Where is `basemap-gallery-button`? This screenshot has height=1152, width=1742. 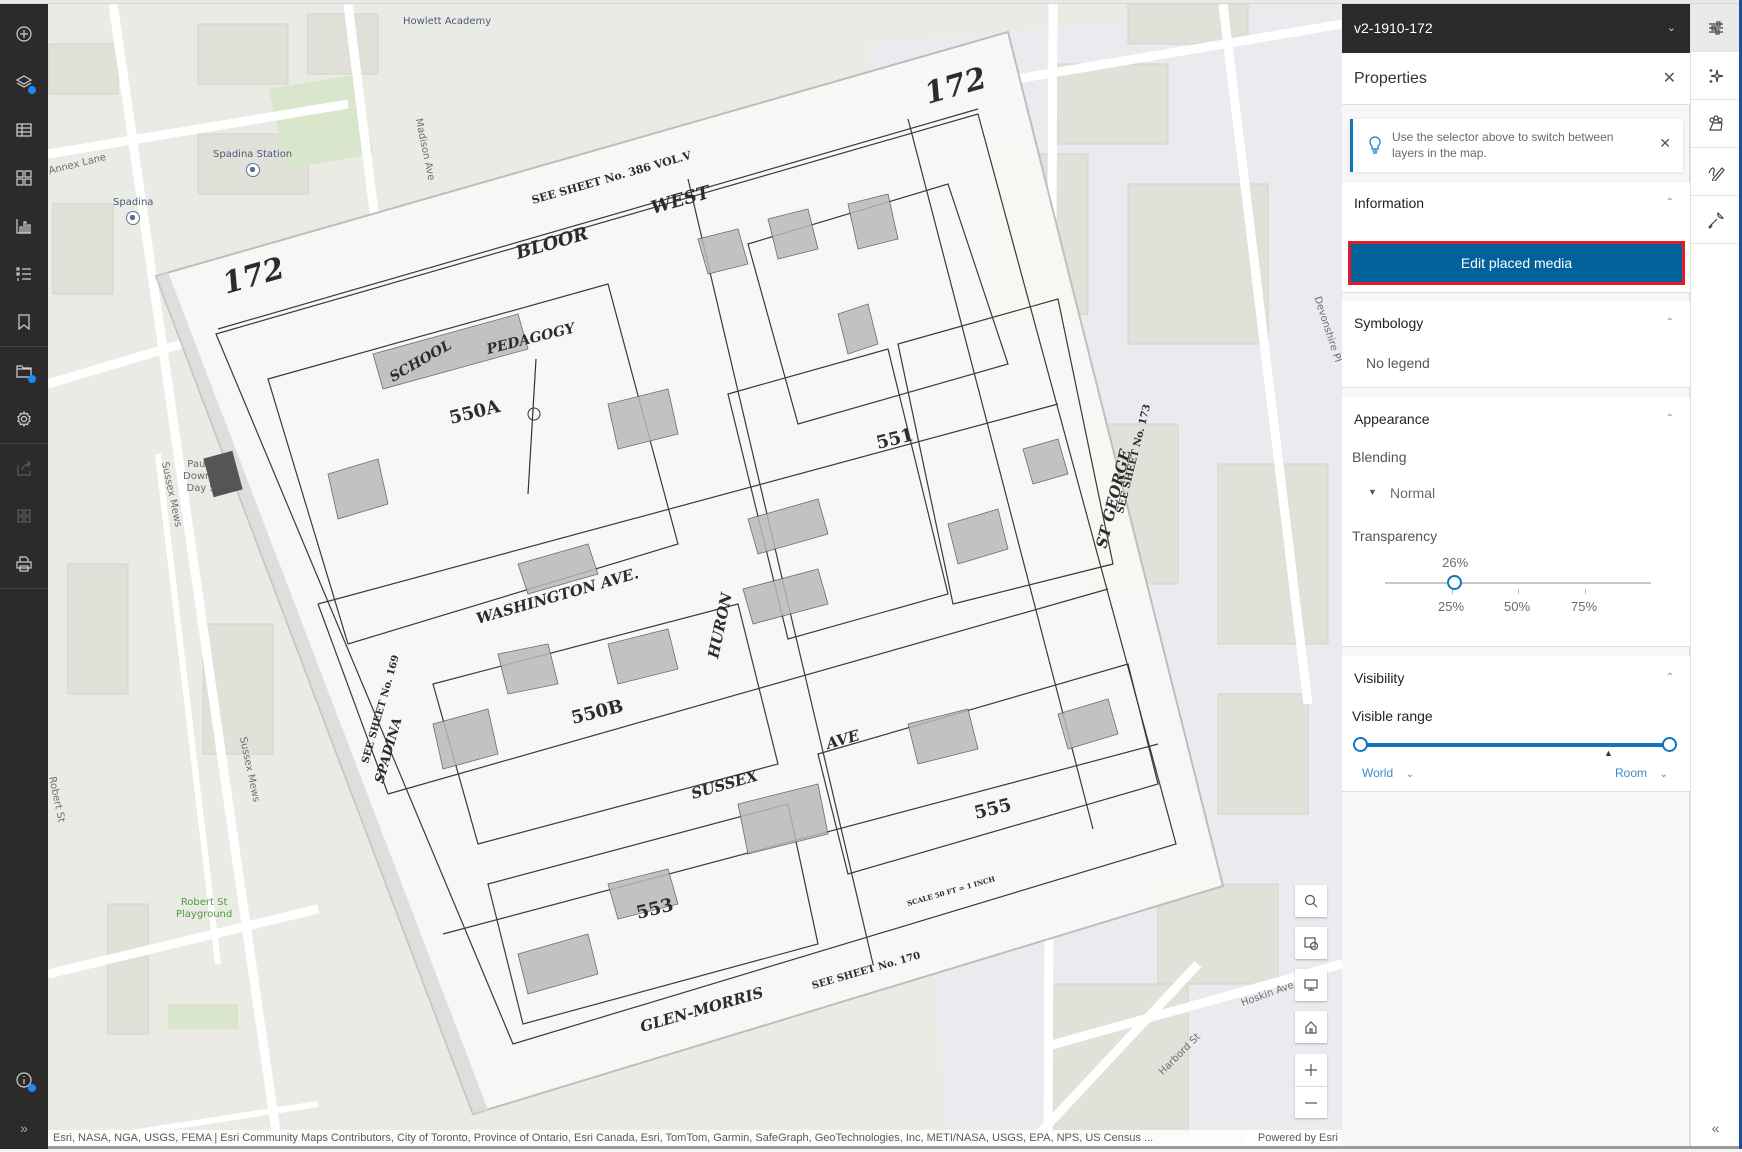 basemap-gallery-button is located at coordinates (1311, 943).